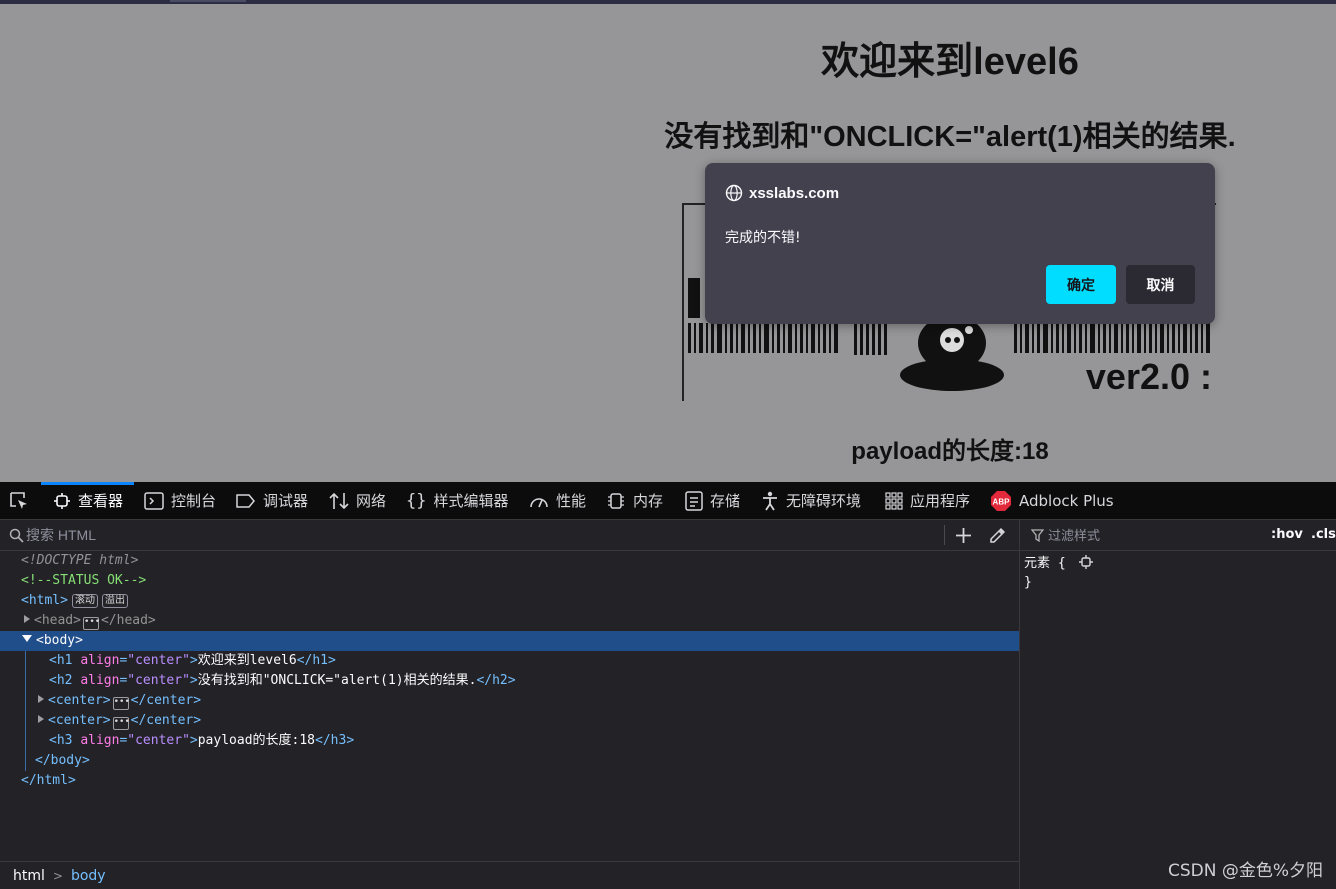 The height and width of the screenshot is (889, 1336). What do you see at coordinates (61, 740) in the screenshot?
I see `h3-open-tag: <h3` at bounding box center [61, 740].